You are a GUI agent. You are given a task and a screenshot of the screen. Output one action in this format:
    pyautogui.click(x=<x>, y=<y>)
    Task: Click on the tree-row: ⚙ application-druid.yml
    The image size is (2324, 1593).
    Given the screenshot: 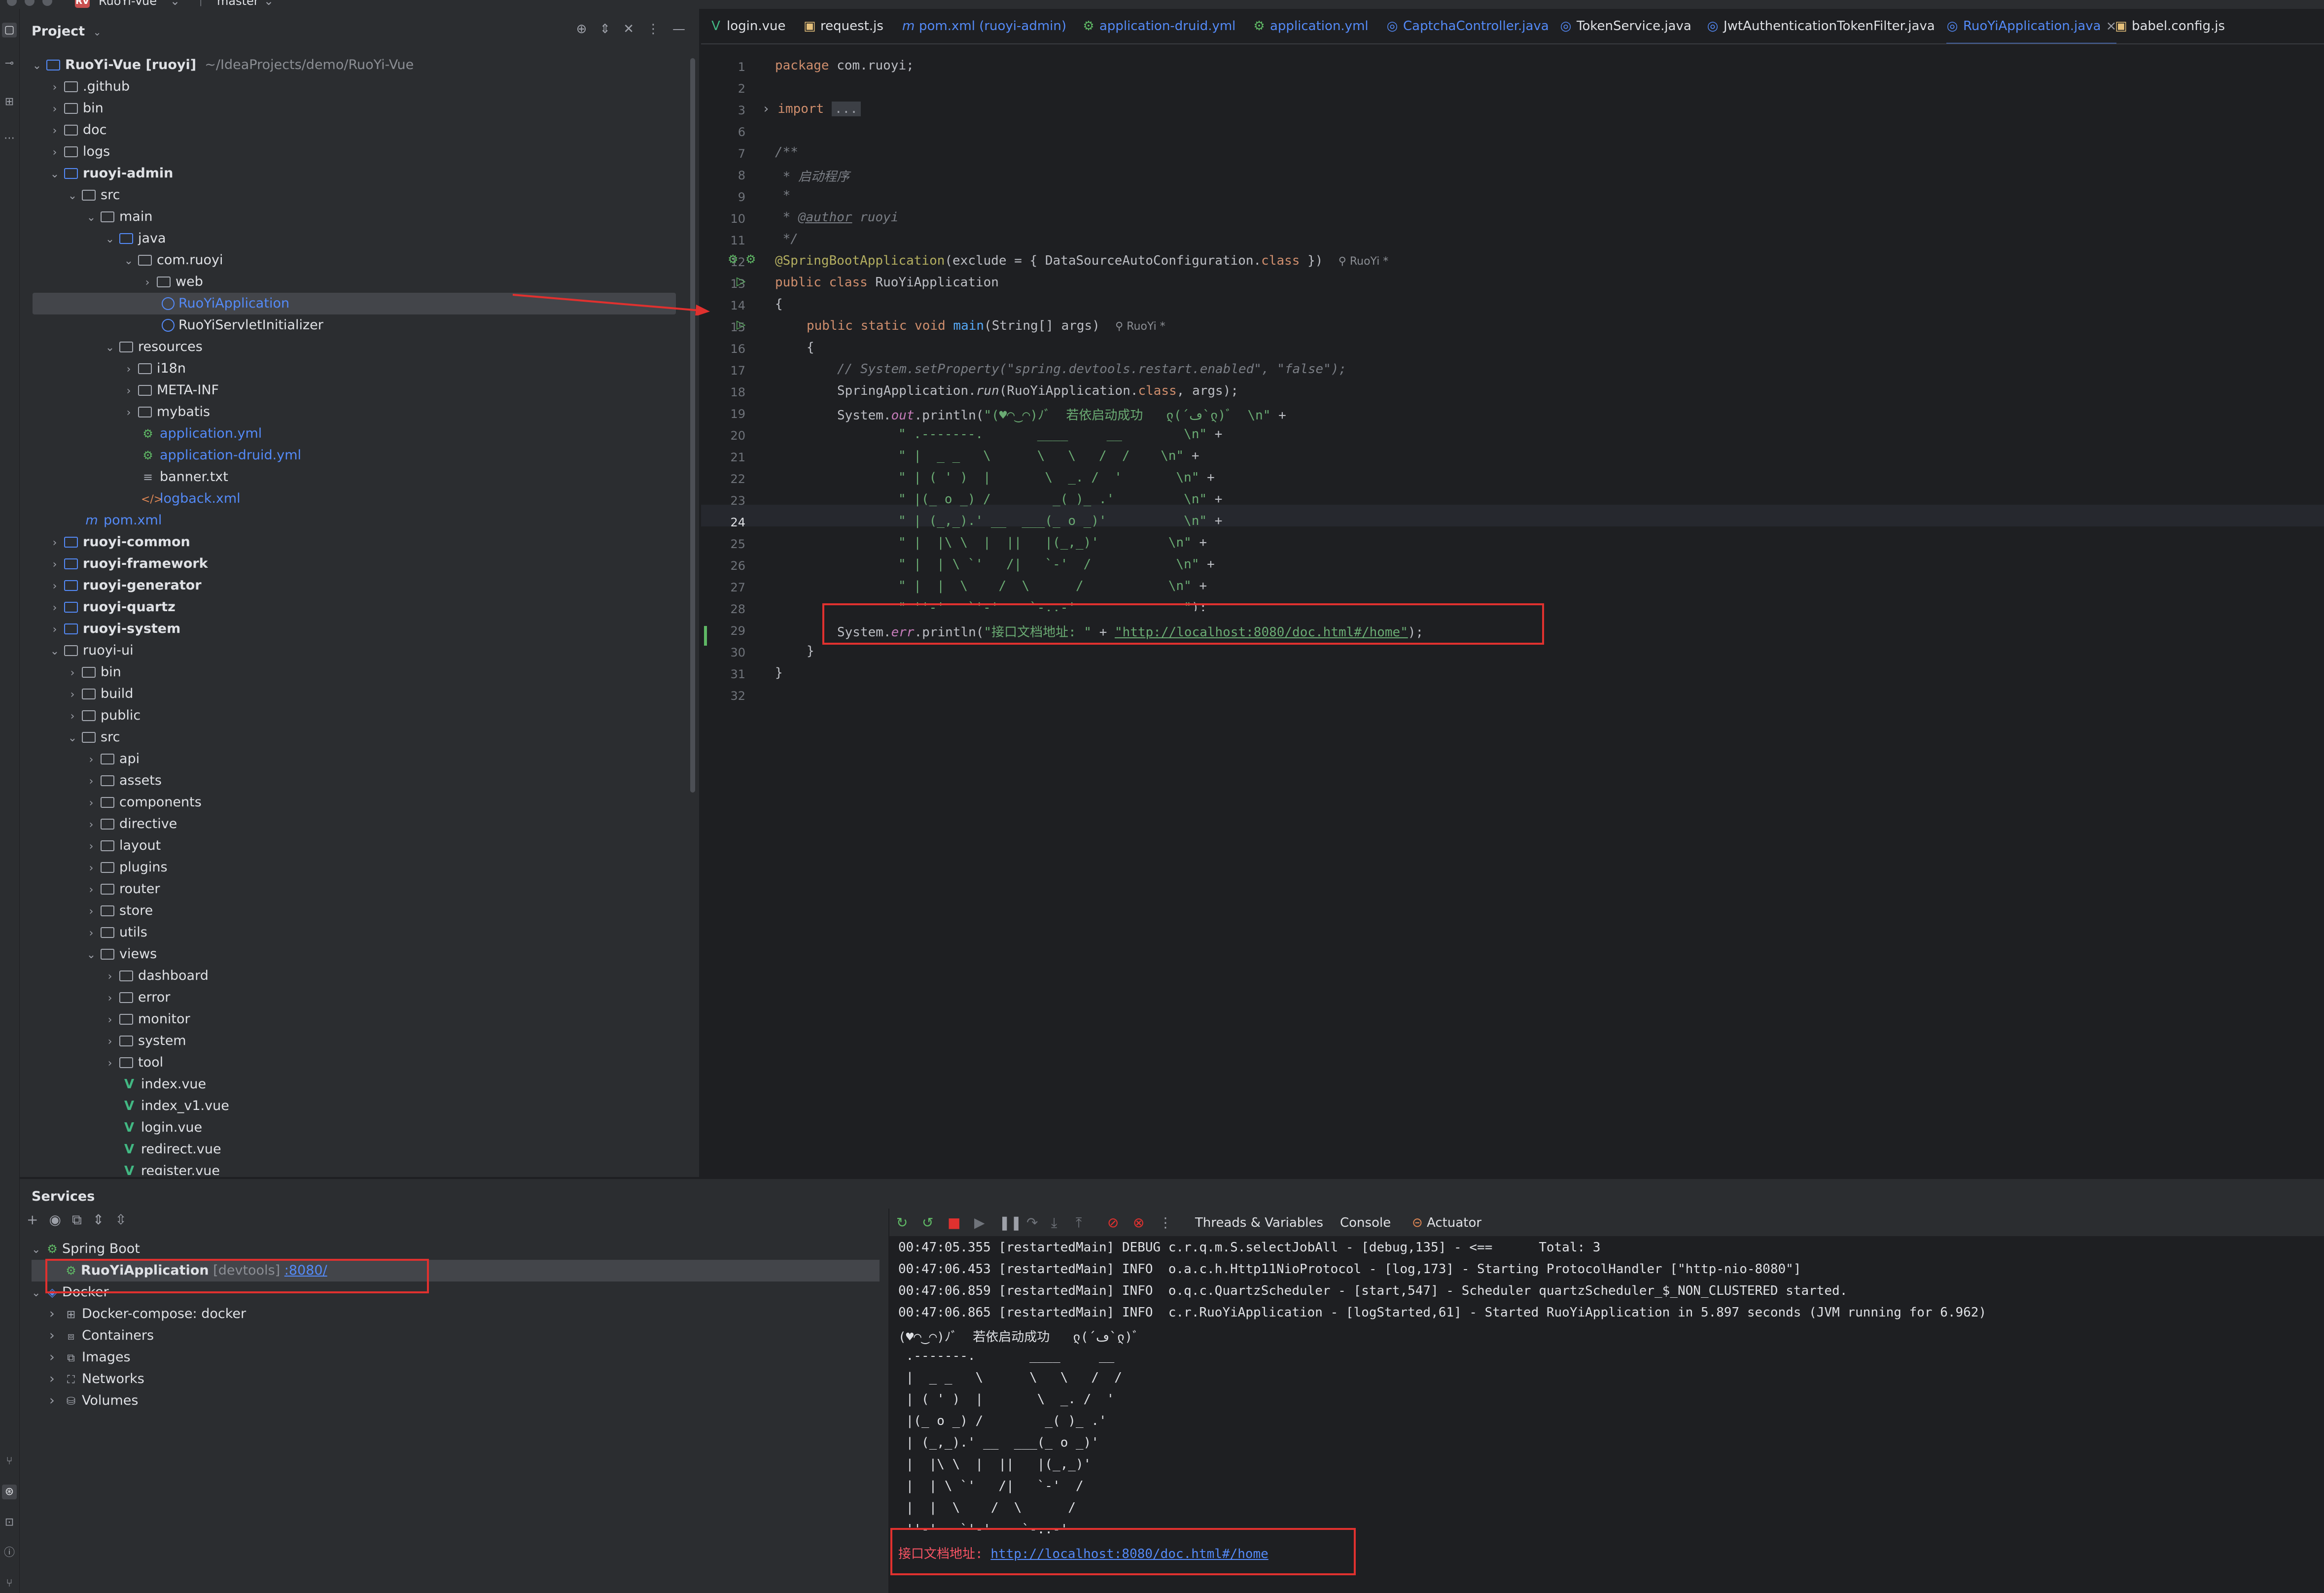 What is the action you would take?
    pyautogui.click(x=360, y=455)
    